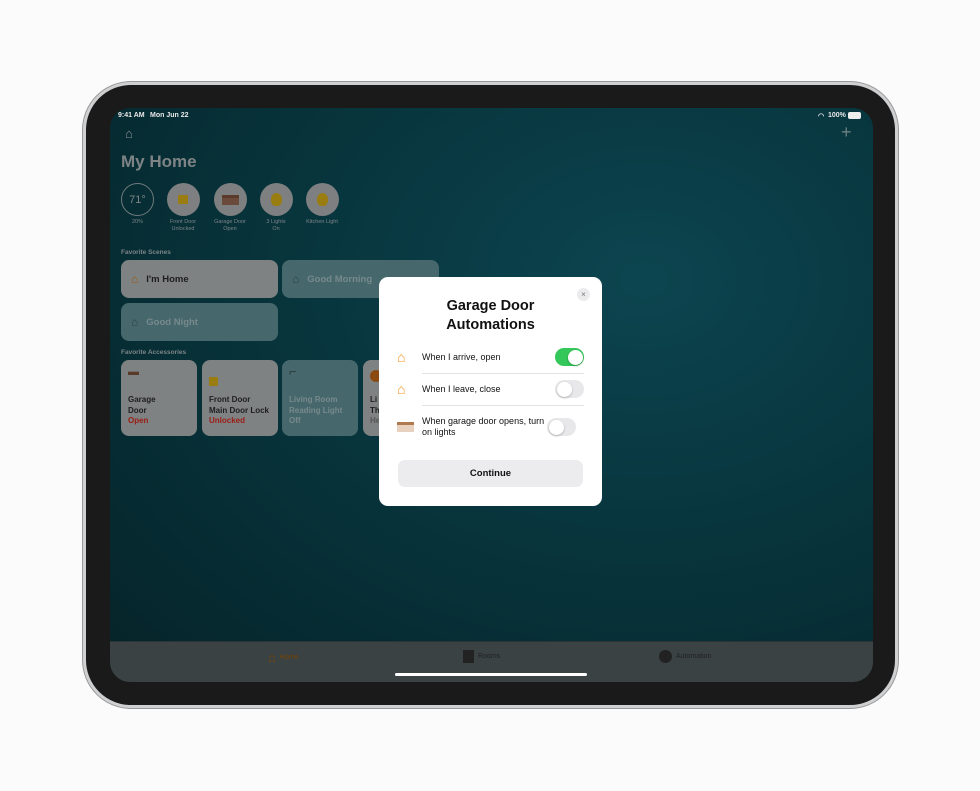 The width and height of the screenshot is (980, 791). I want to click on sunrise-house-icon: ⌂, so click(296, 279).